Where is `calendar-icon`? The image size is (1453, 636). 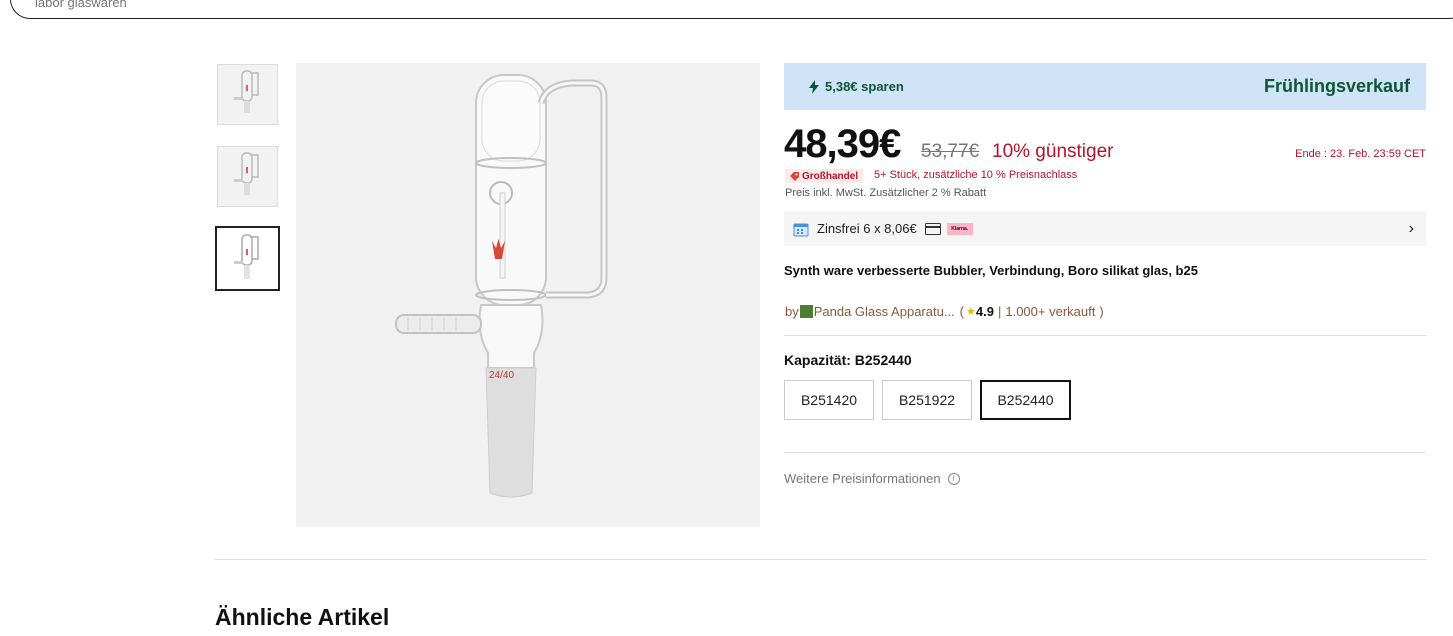 calendar-icon is located at coordinates (801, 229).